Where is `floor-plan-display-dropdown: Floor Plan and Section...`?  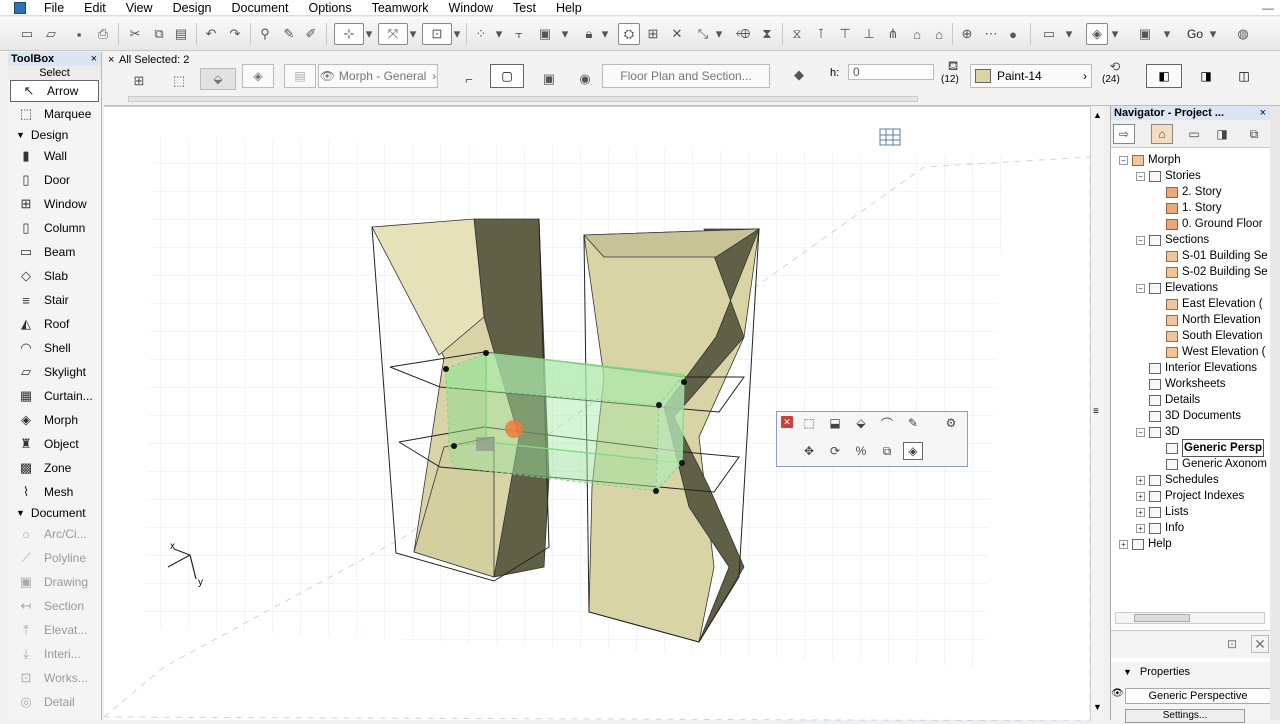 floor-plan-display-dropdown: Floor Plan and Section... is located at coordinates (686, 76).